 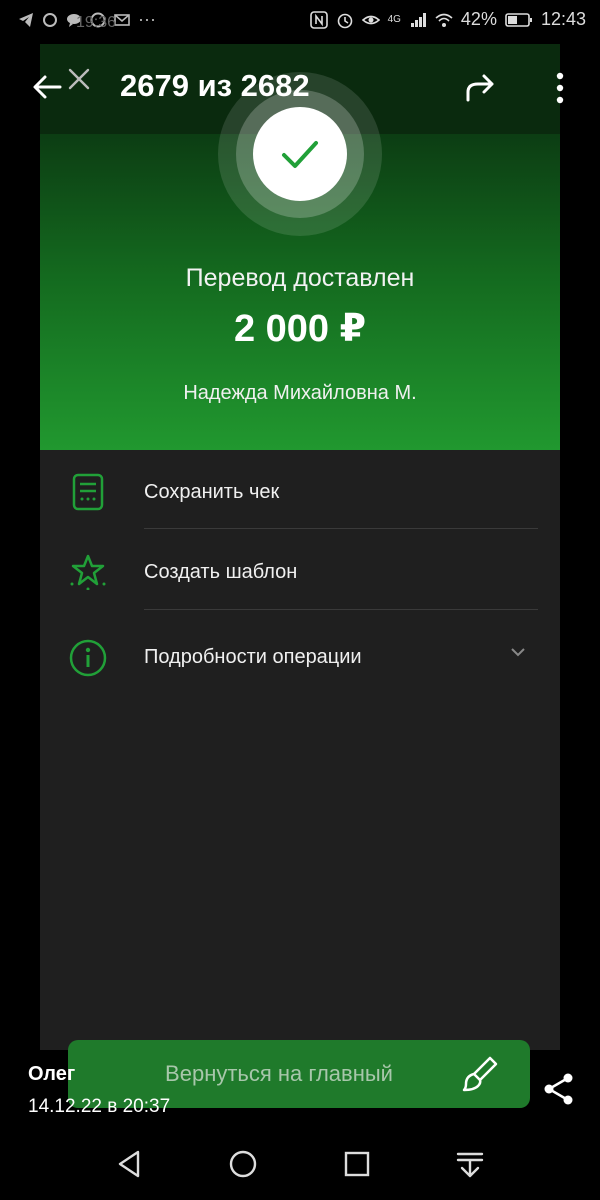 What do you see at coordinates (300, 22) in the screenshot?
I see `status-bar: ··· 19:36 4G 42% 12:43` at bounding box center [300, 22].